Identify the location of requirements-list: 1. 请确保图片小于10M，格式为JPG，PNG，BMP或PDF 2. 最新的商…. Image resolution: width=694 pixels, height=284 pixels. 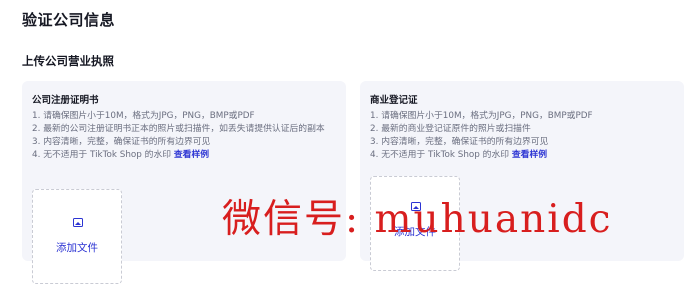
(522, 136).